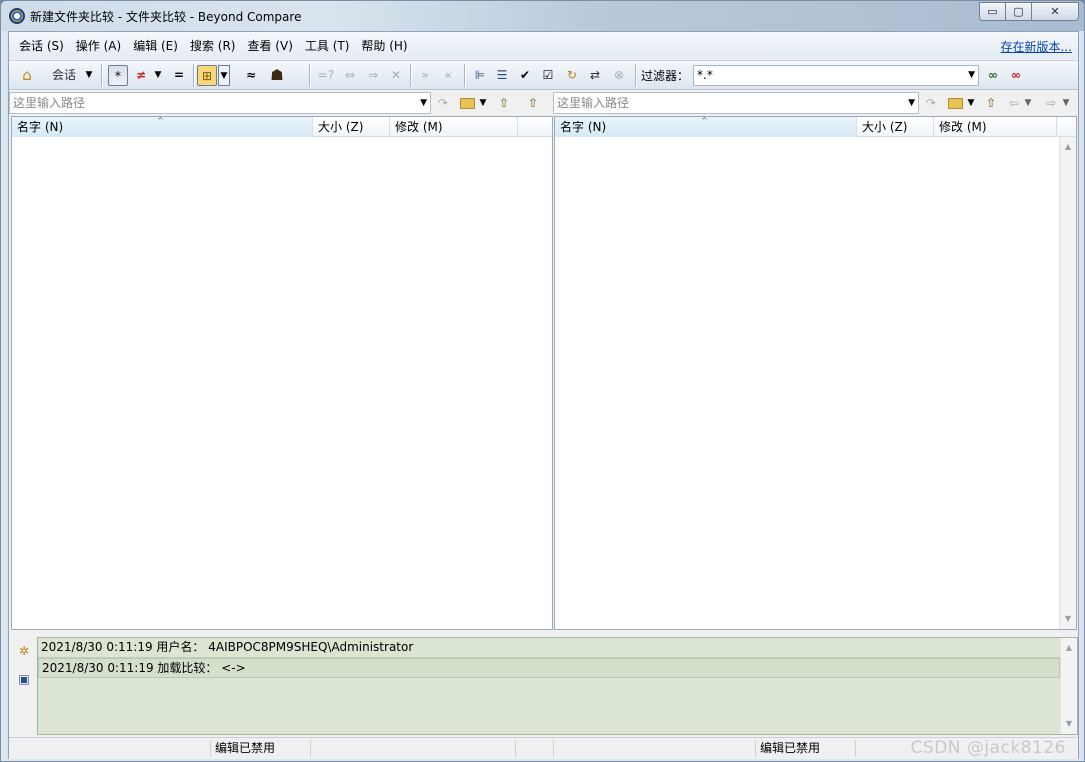  What do you see at coordinates (548, 75) in the screenshot?
I see `select-all-check-button: ☑` at bounding box center [548, 75].